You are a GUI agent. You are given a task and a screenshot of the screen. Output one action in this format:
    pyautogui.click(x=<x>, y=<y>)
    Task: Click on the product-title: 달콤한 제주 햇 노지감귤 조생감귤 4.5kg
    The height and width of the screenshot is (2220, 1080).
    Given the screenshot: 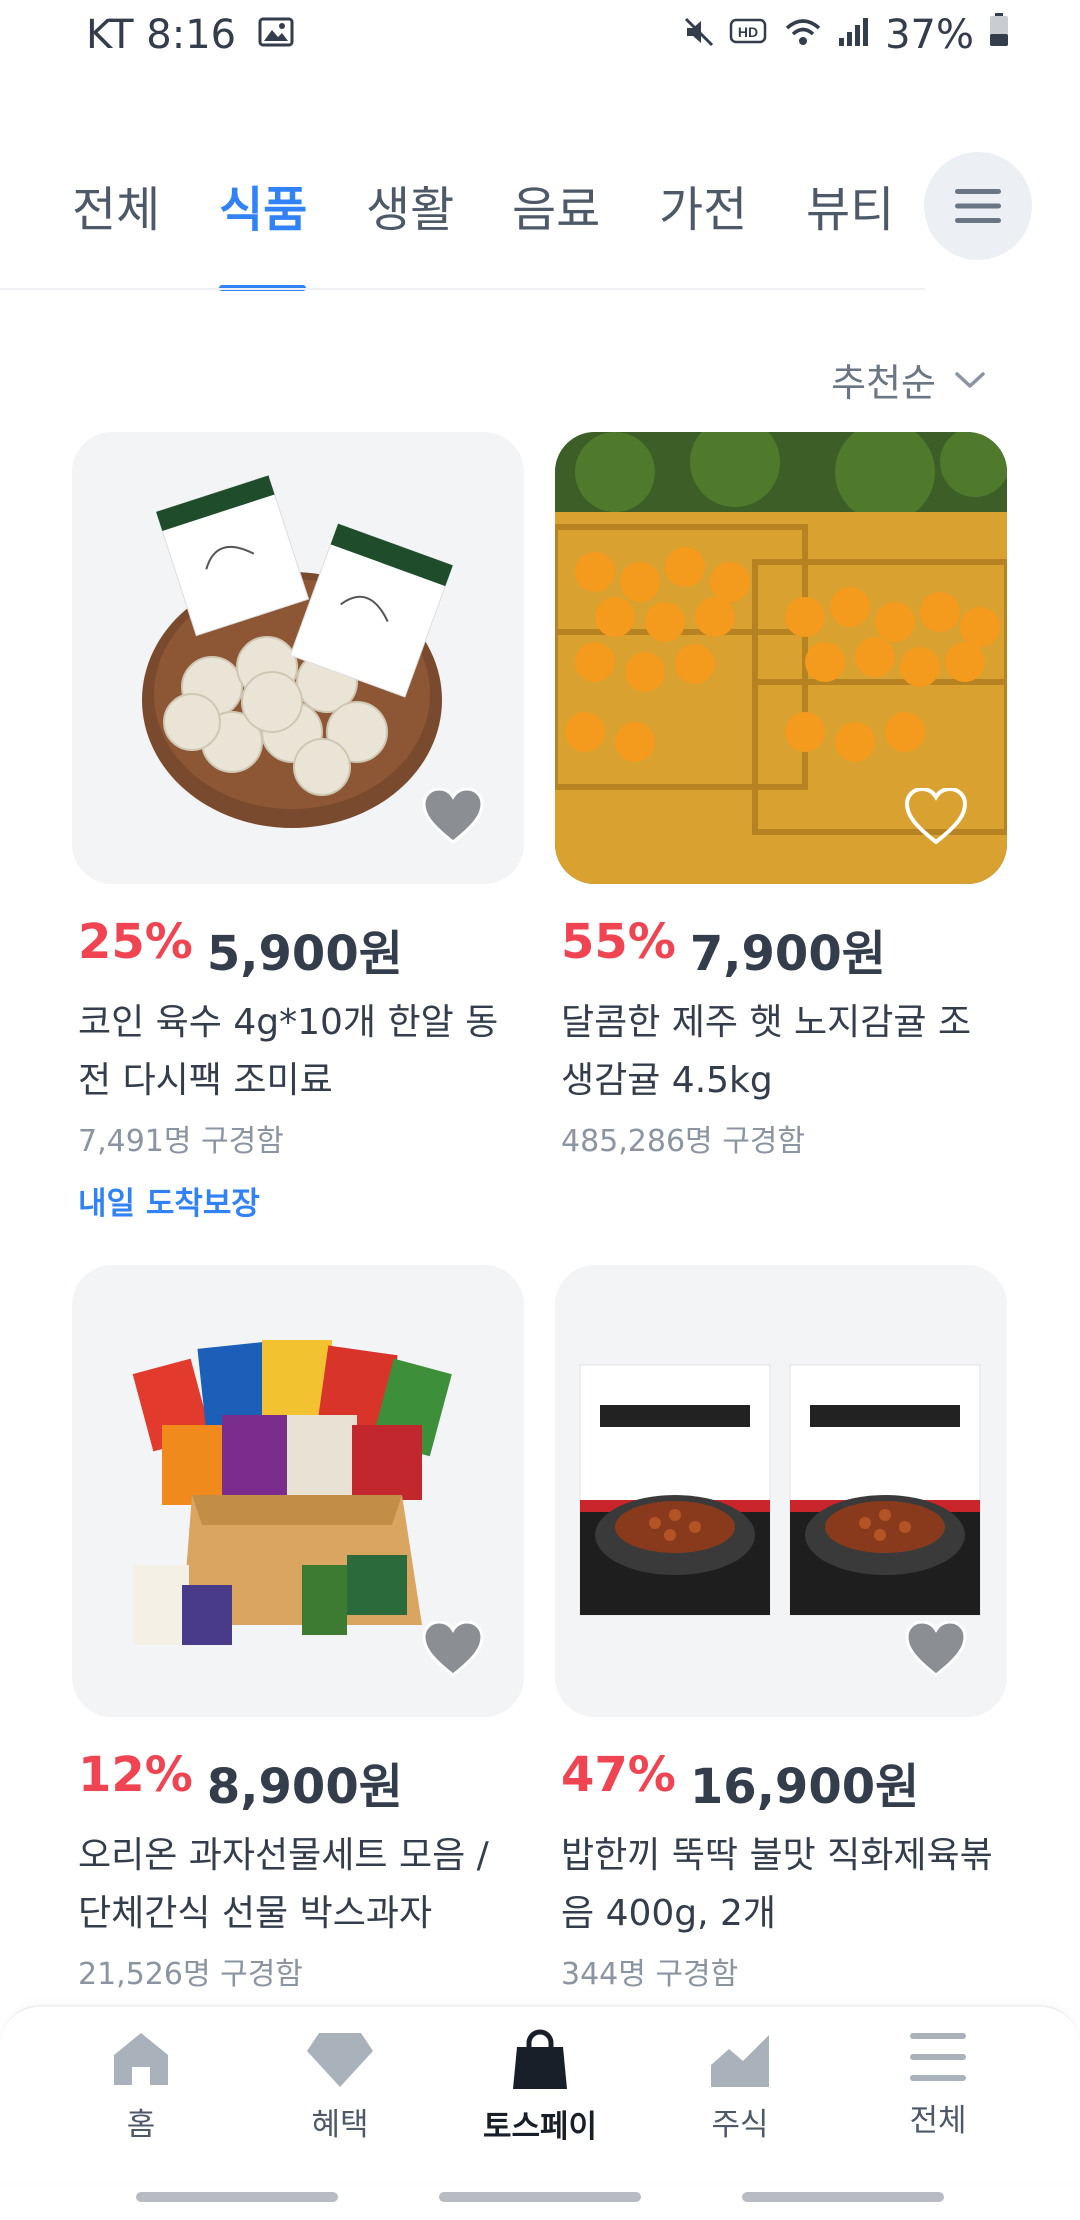 What is the action you would take?
    pyautogui.click(x=781, y=1052)
    